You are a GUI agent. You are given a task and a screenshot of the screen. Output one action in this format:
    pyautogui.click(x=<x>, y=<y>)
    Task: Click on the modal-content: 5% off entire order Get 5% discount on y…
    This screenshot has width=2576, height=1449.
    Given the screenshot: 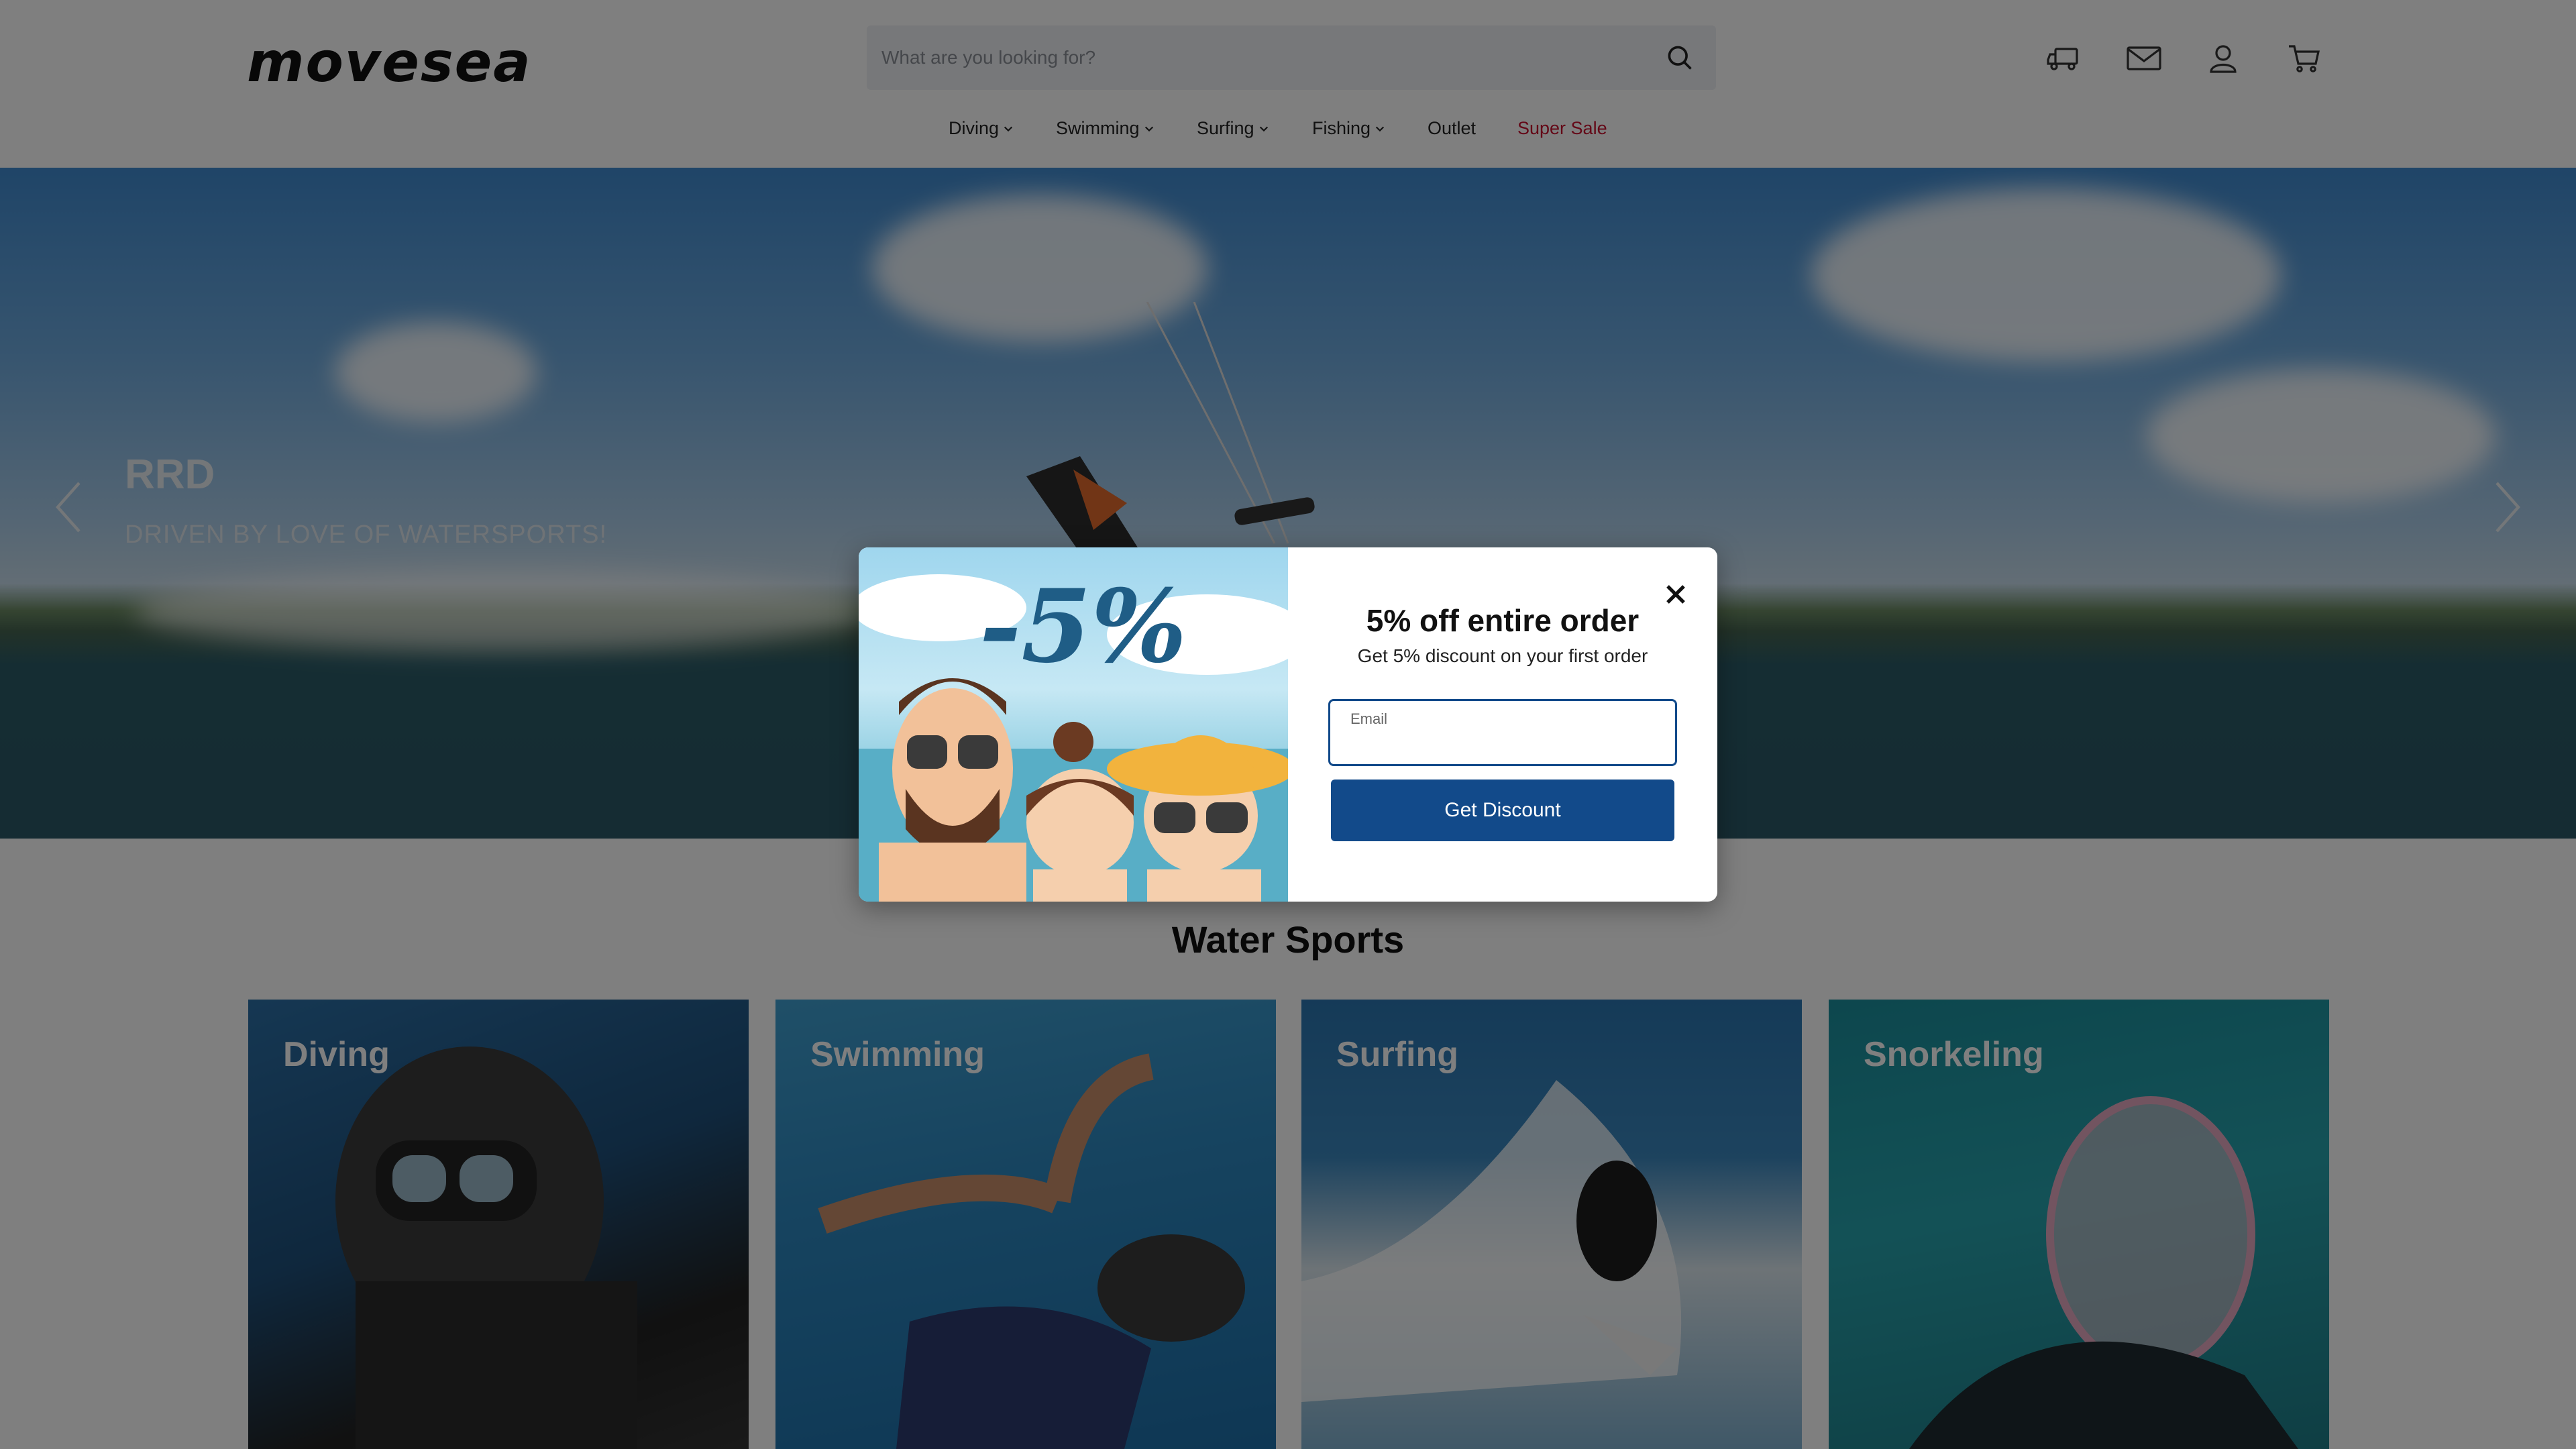 What is the action you would take?
    pyautogui.click(x=1502, y=724)
    